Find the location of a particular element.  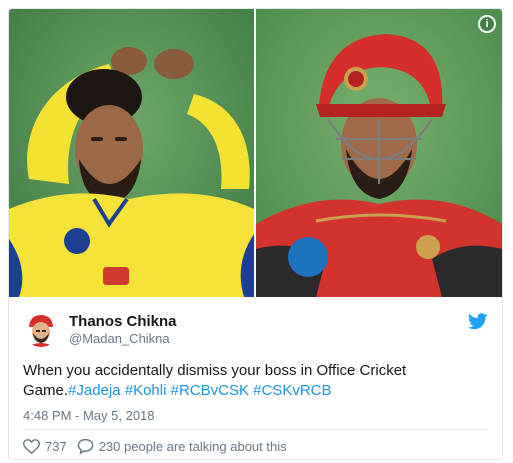

tweet-author: Thanos Chikna @Madan_Chikna is located at coordinates (100, 329).